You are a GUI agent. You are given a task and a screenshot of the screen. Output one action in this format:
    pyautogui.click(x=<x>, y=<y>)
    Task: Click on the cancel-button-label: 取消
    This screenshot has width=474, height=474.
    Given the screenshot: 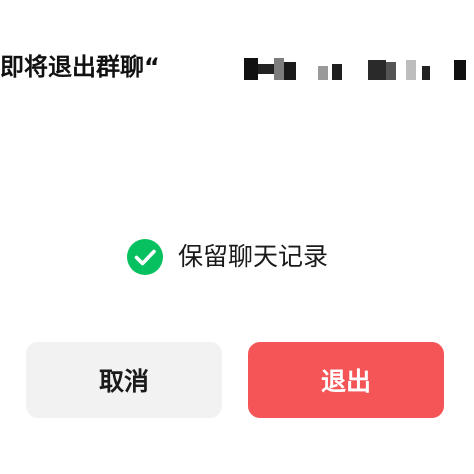 What is the action you would take?
    pyautogui.click(x=123, y=381)
    